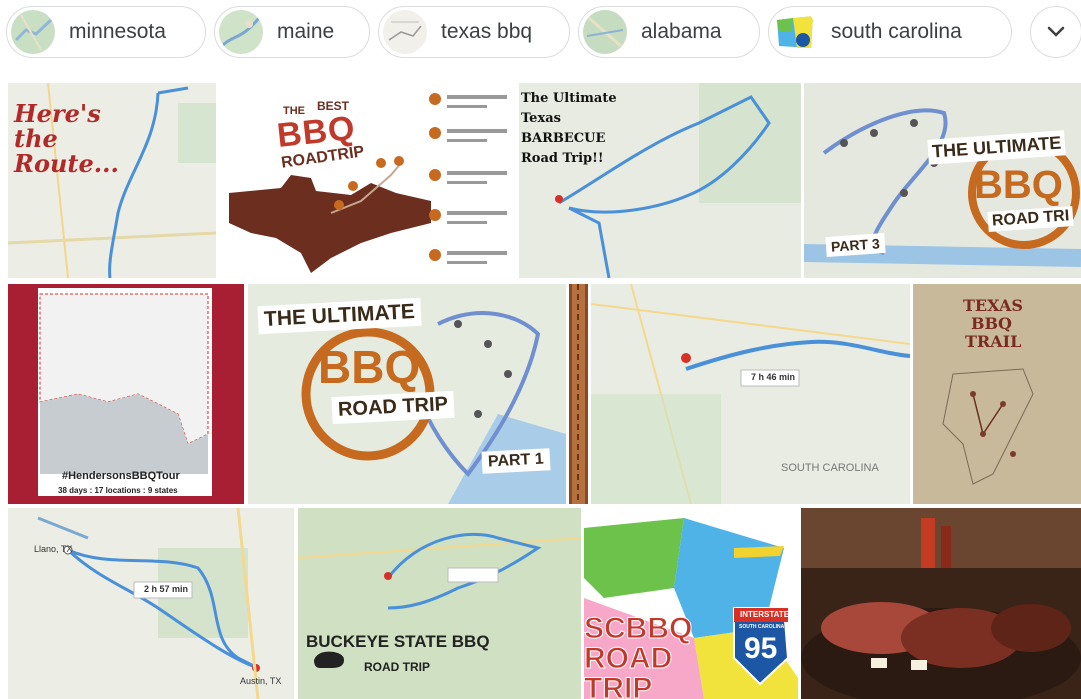 Image resolution: width=1081 pixels, height=699 pixels. I want to click on chip-alabama: alabama, so click(669, 32).